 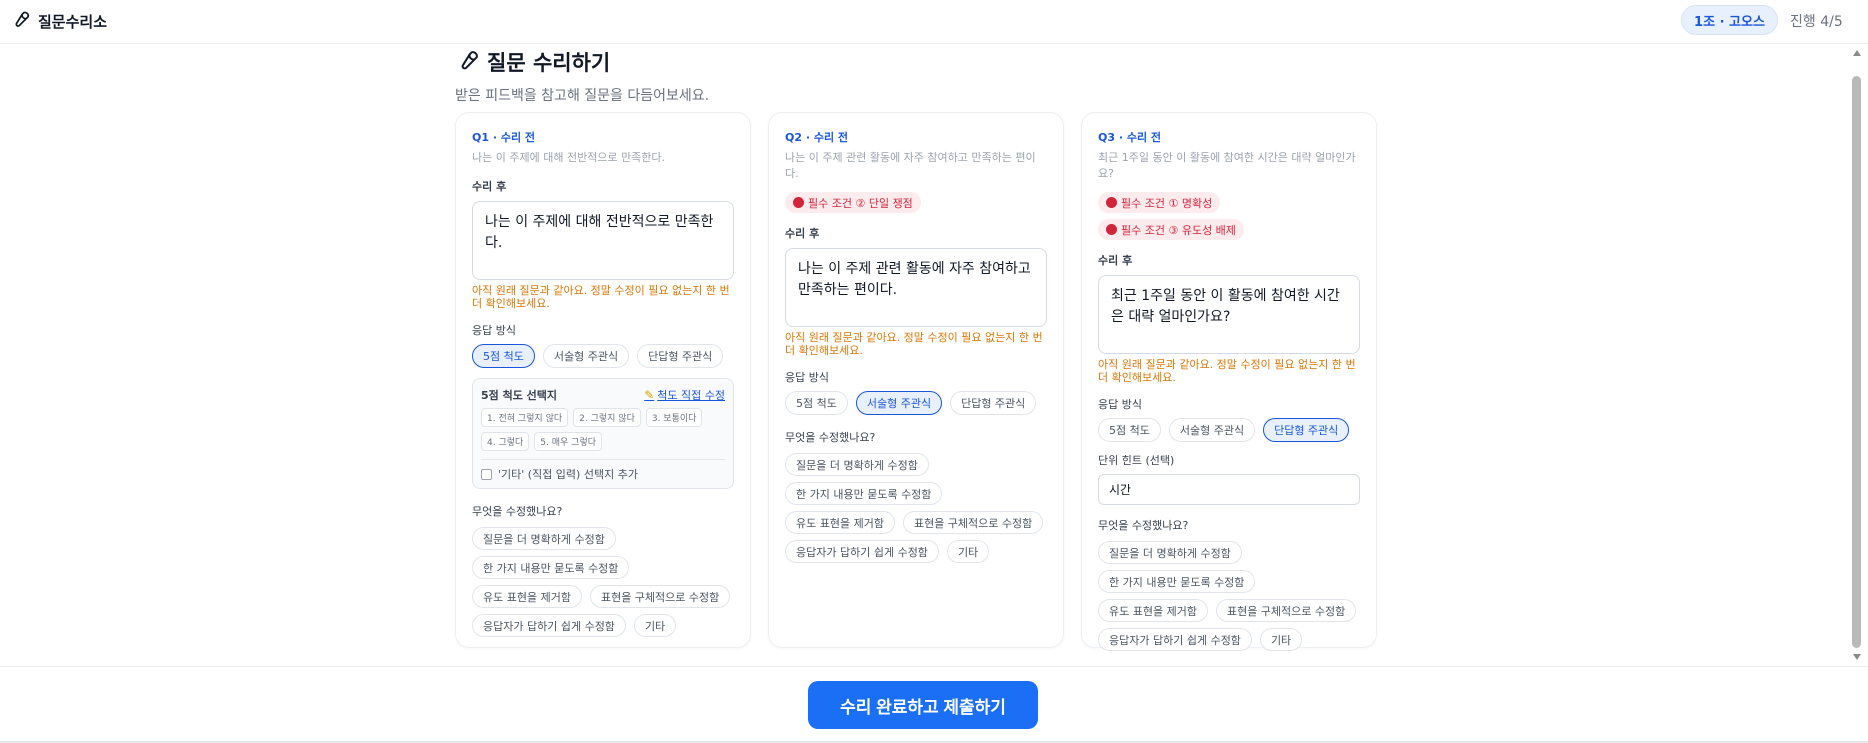 I want to click on issue-text: 필수 조건 ③ 유도성 배제, so click(x=1178, y=230).